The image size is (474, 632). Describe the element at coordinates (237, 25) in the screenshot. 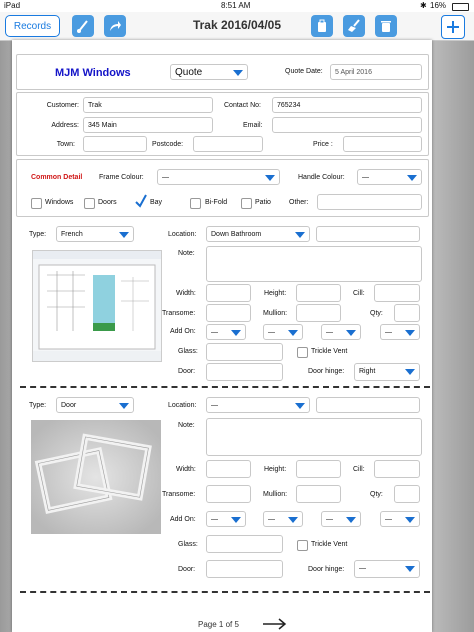

I see `document-title: Trak 2016/04/05` at that location.